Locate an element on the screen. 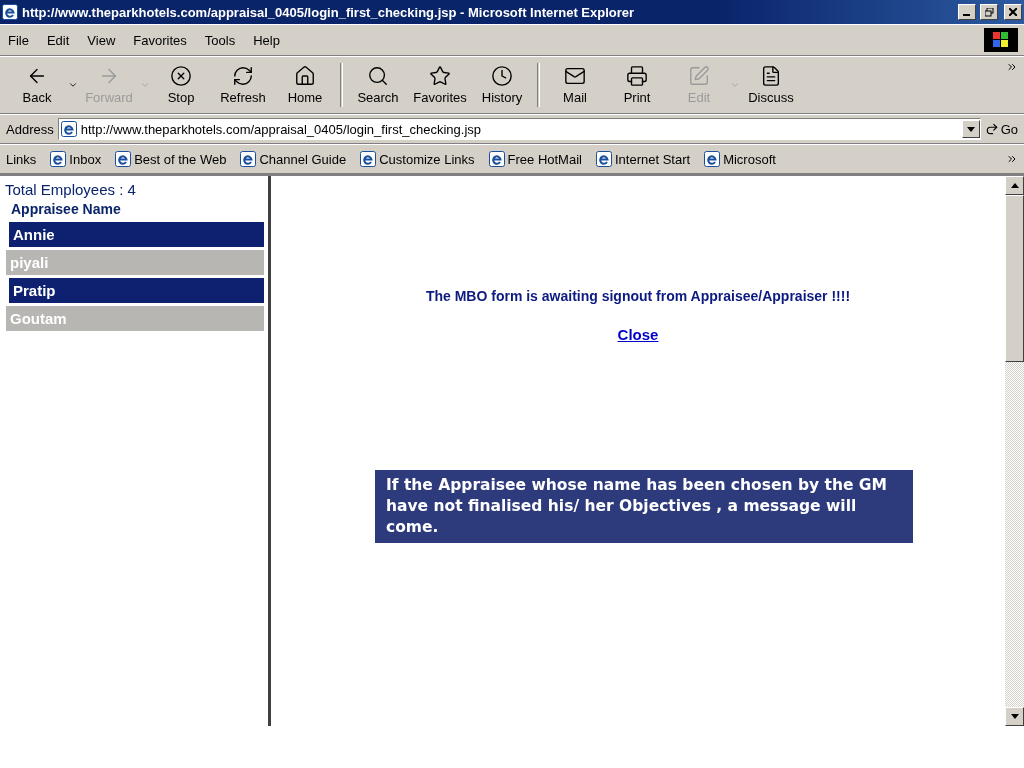 The width and height of the screenshot is (1024, 768). restore-icon is located at coordinates (989, 12).